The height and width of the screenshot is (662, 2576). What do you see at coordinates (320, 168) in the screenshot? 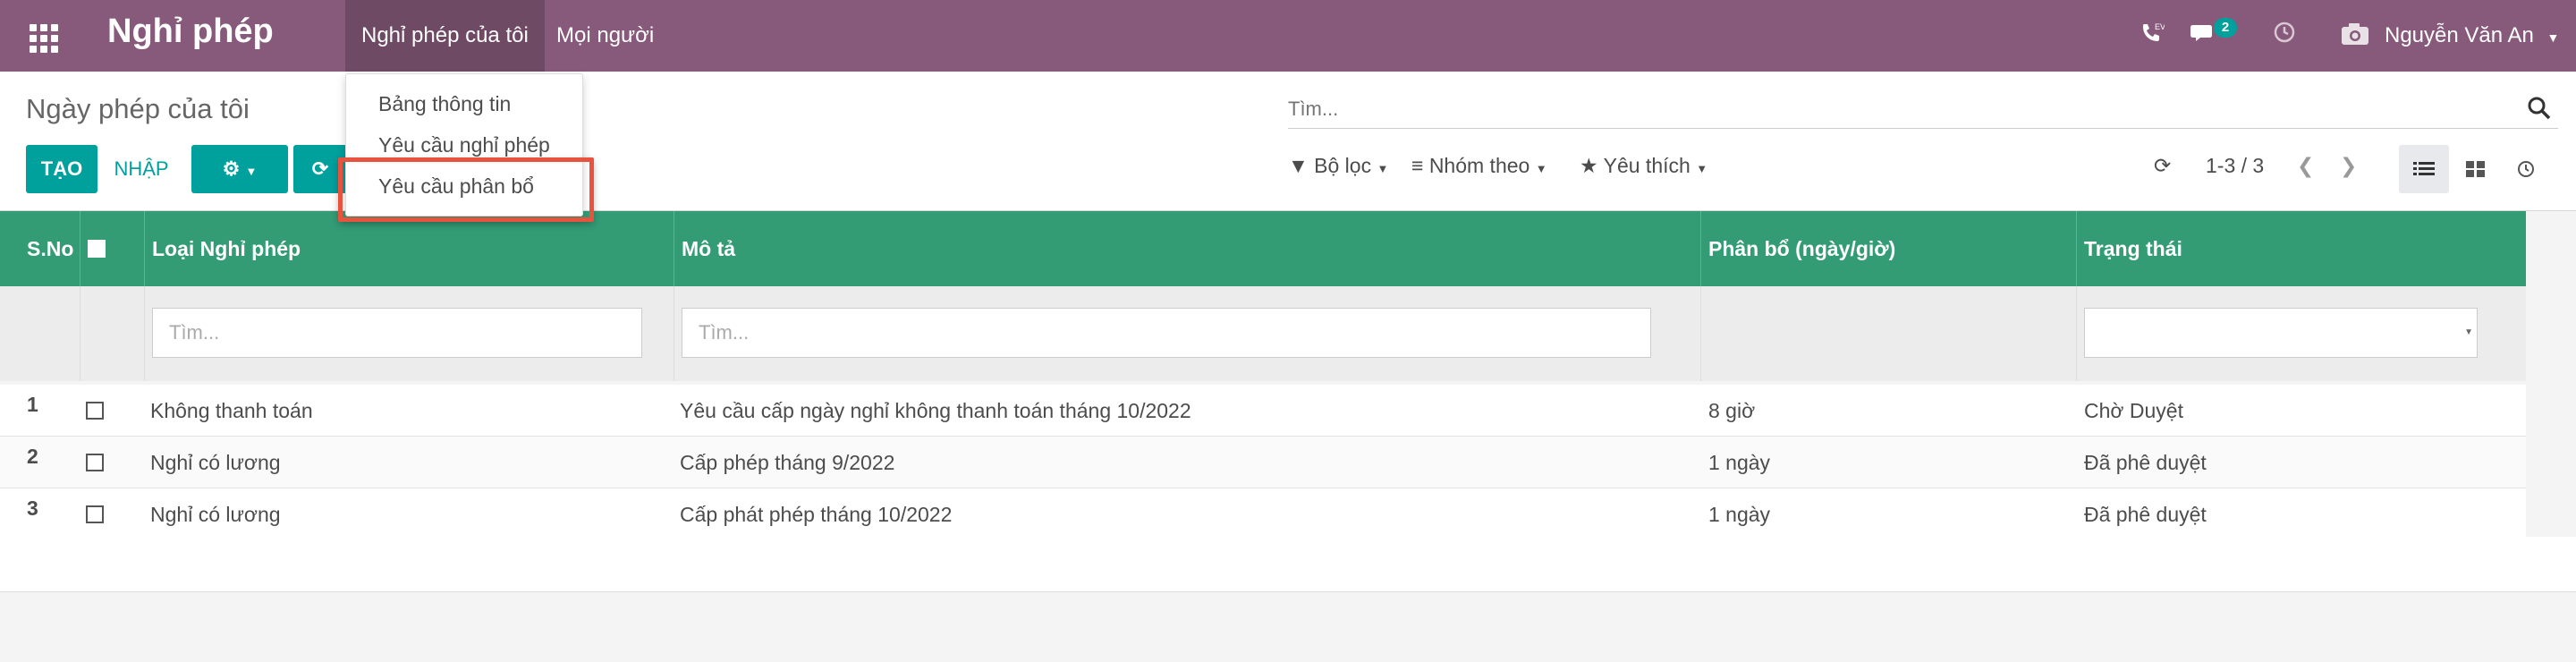
I see `refresh-icon: ⟳` at bounding box center [320, 168].